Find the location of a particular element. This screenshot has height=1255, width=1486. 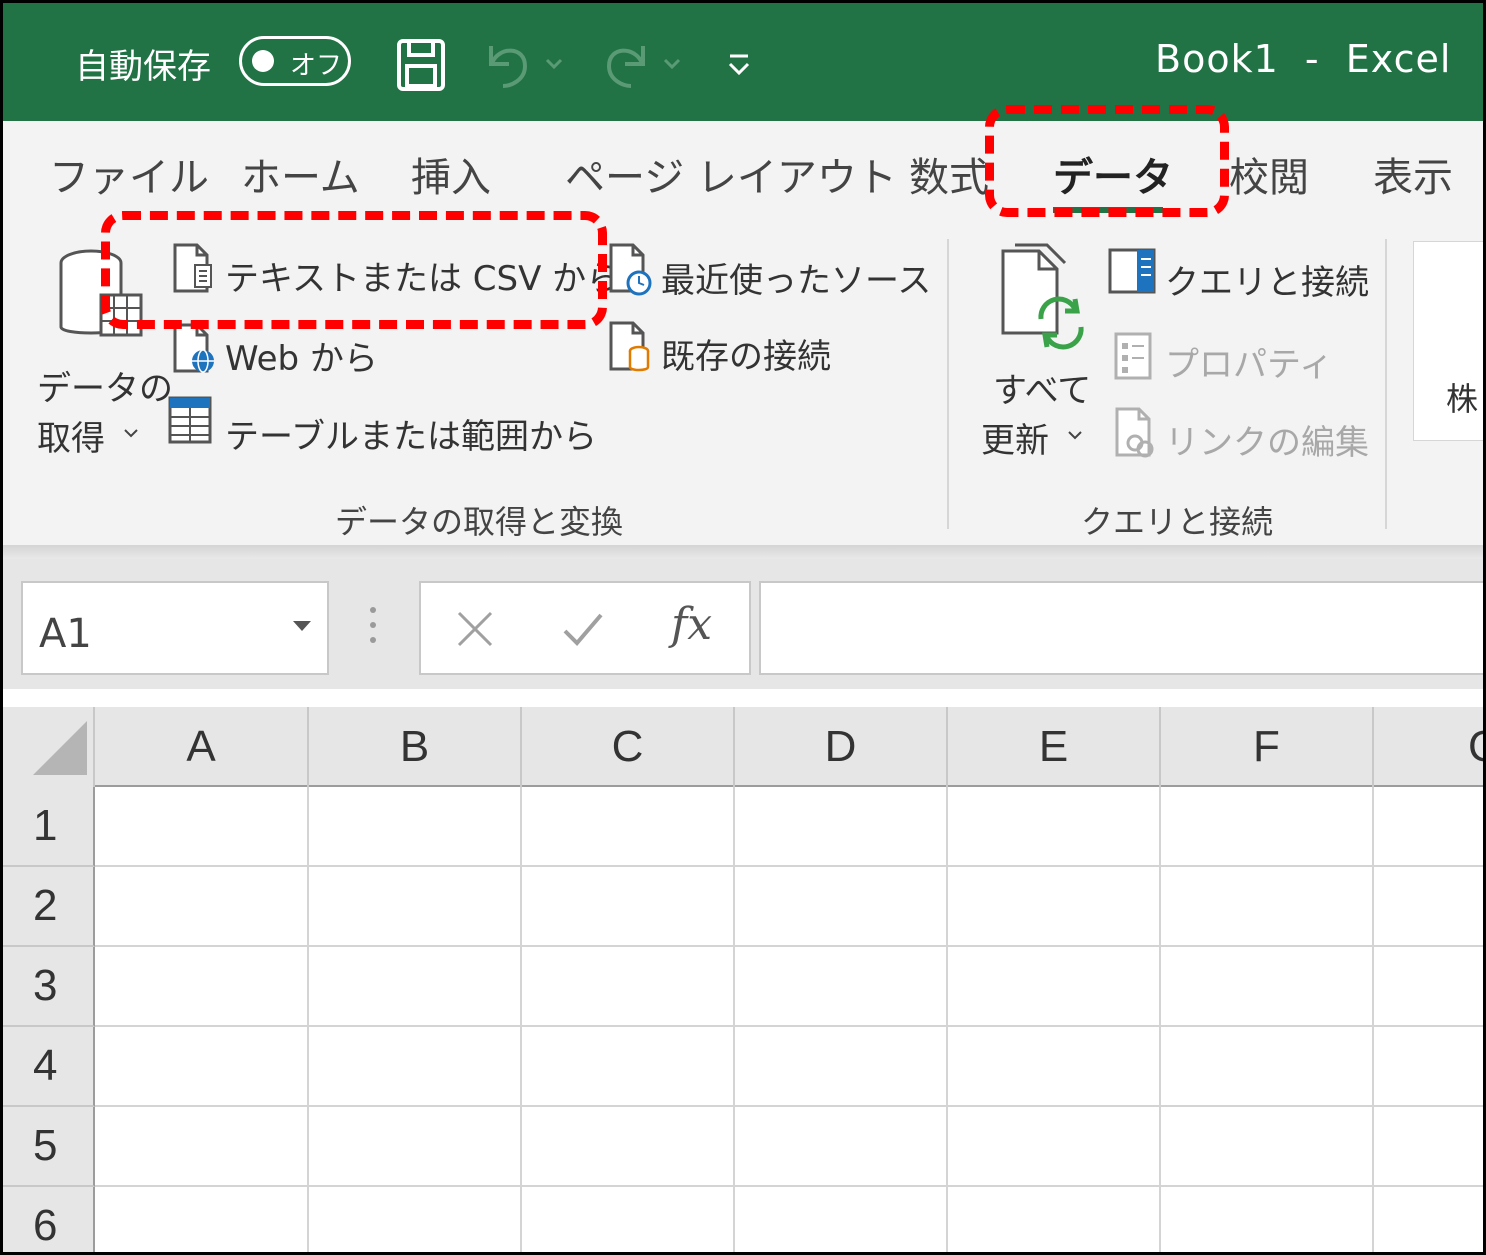

refresh-chevron-down-icon is located at coordinates (1075, 436).